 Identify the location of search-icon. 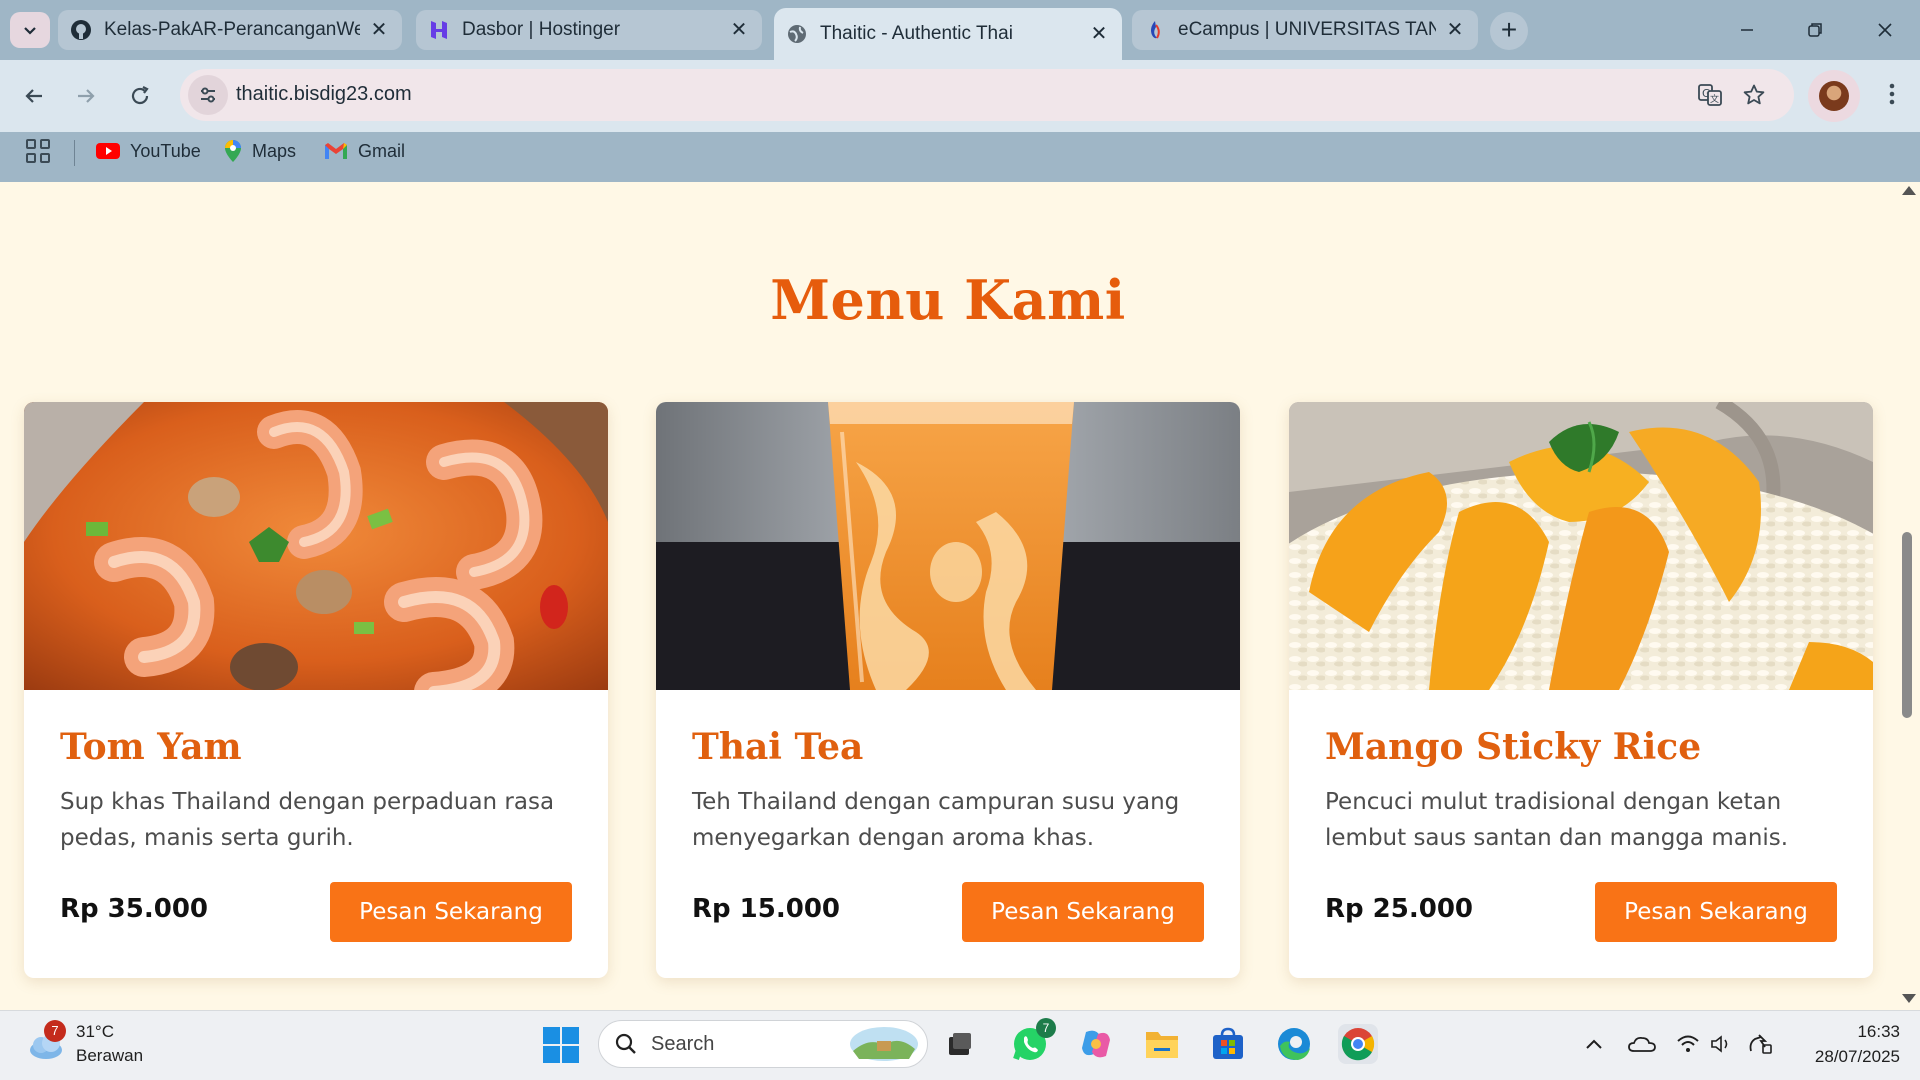
(625, 1043).